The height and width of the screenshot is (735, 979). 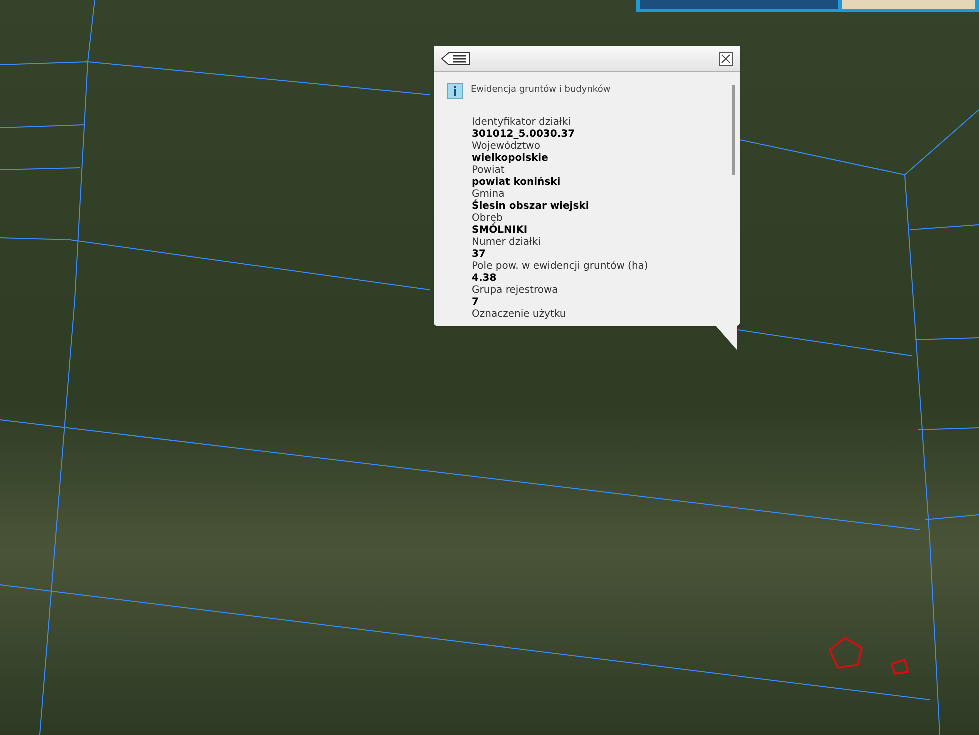 I want to click on field-label: Grupa rejestrowa, so click(x=516, y=291).